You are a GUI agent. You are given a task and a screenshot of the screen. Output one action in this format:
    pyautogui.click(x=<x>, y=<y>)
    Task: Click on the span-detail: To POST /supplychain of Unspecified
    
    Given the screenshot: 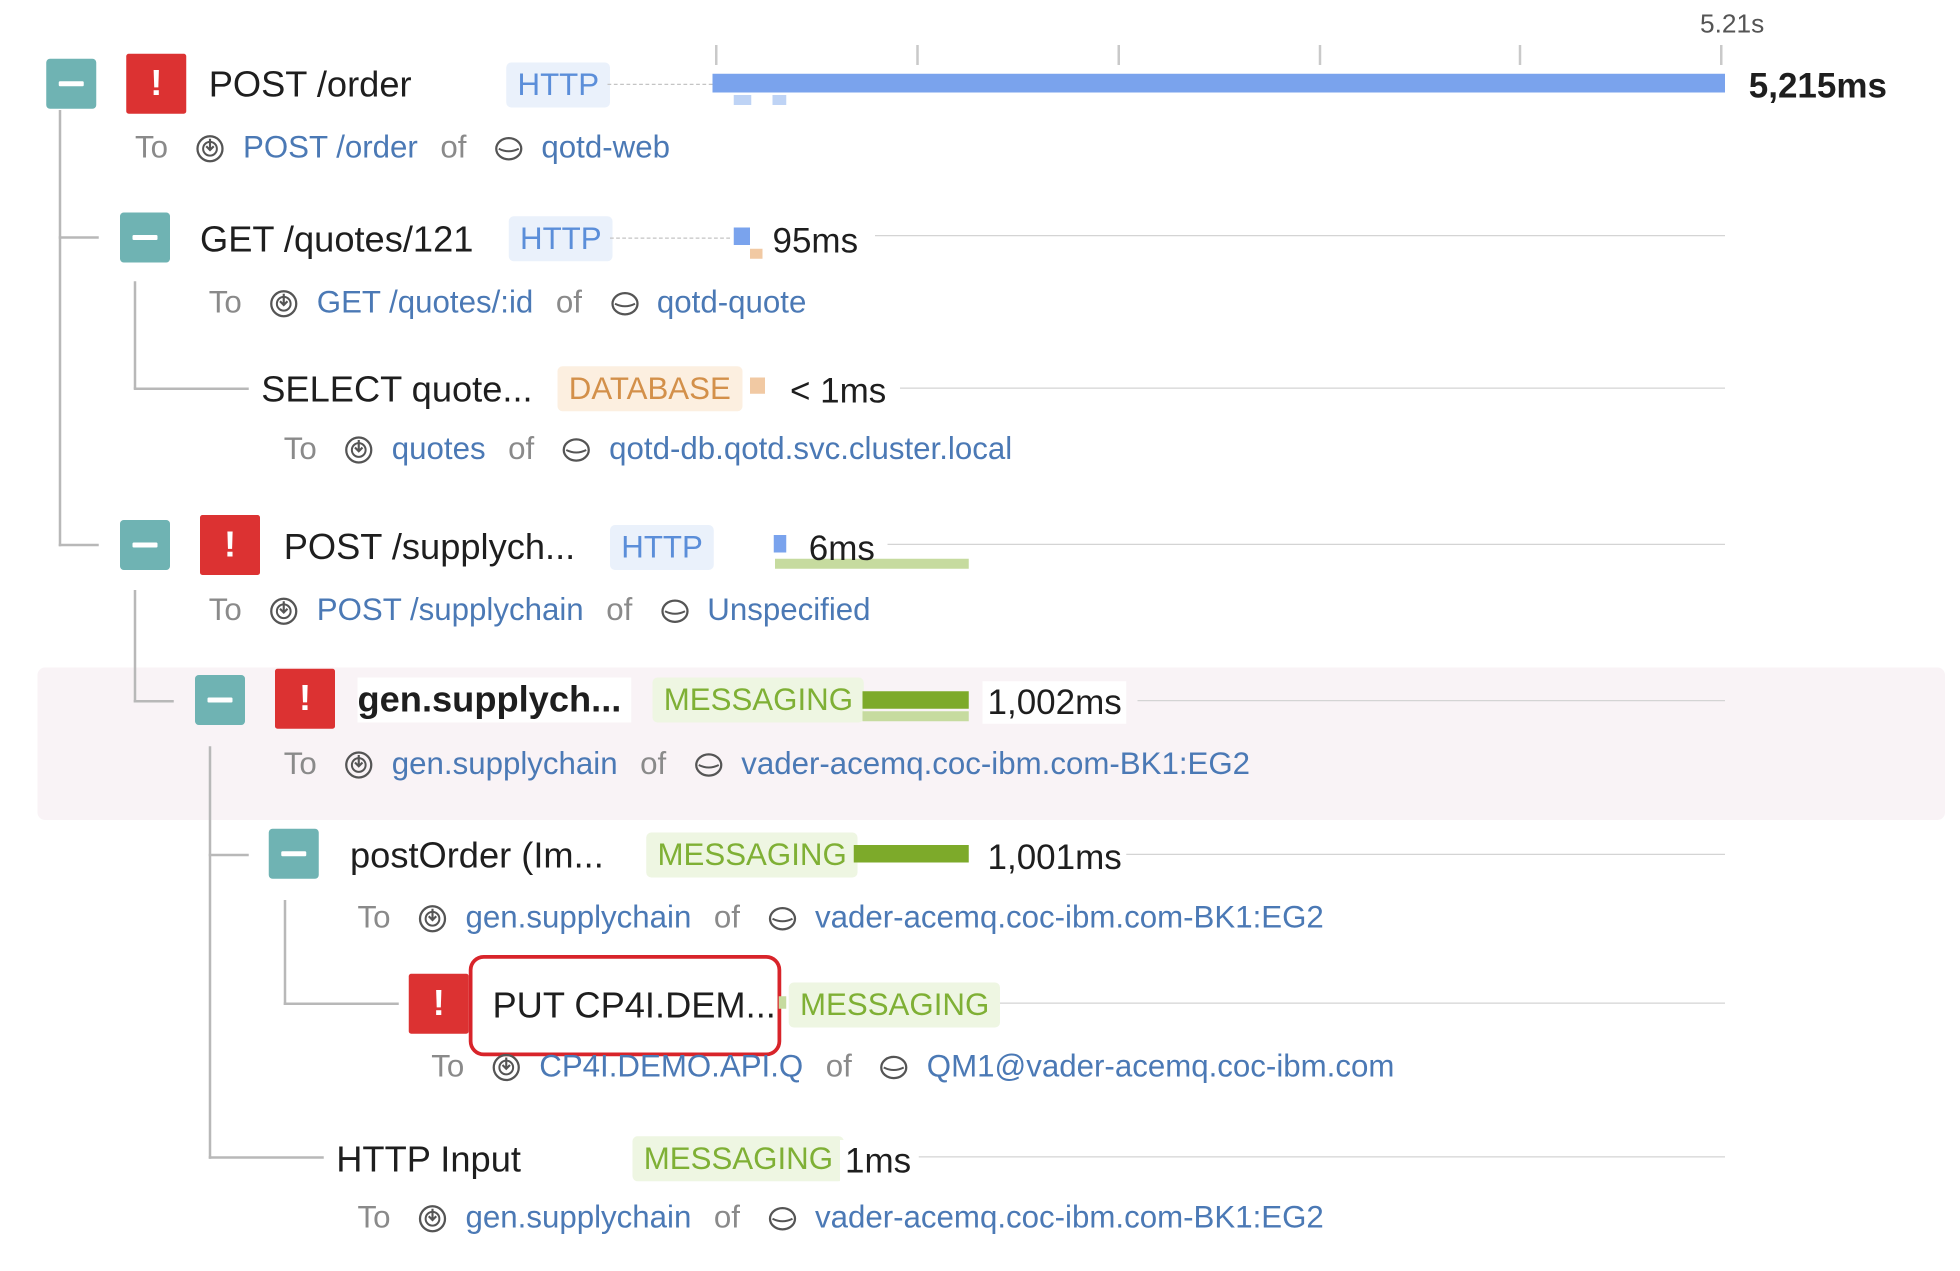 What is the action you would take?
    pyautogui.click(x=540, y=610)
    